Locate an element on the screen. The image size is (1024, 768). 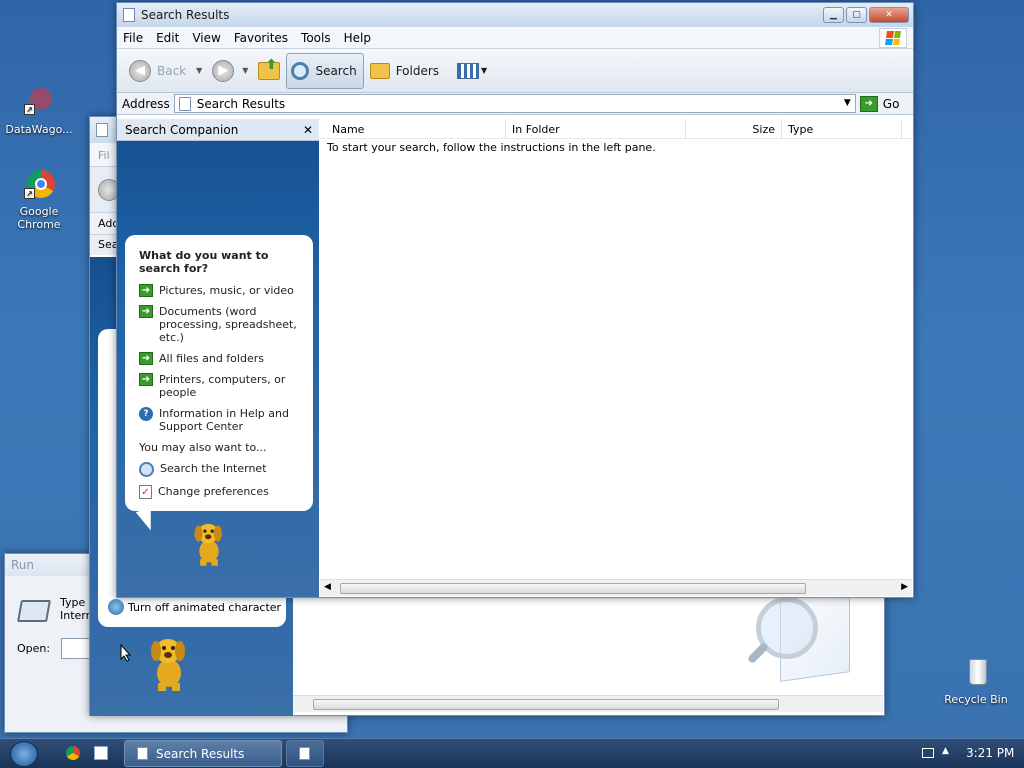
companion-question: What do you want to search for? is located at coordinates (204, 262).